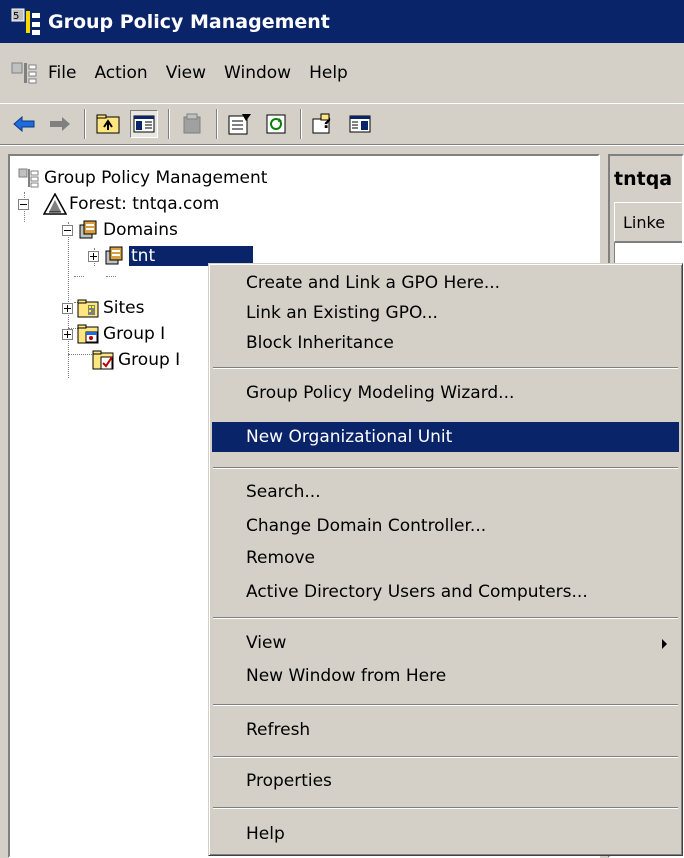 The height and width of the screenshot is (858, 684). What do you see at coordinates (324, 124) in the screenshot?
I see `help-icon: ?` at bounding box center [324, 124].